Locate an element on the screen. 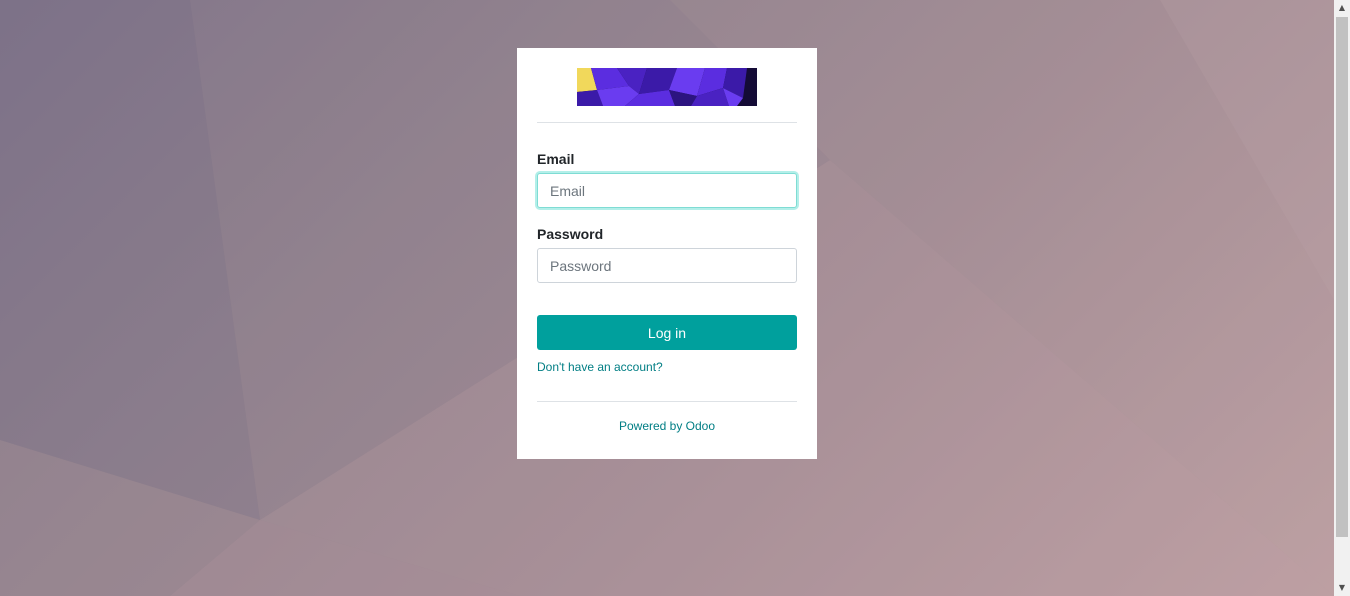 The image size is (1350, 596). company-logo is located at coordinates (667, 87).